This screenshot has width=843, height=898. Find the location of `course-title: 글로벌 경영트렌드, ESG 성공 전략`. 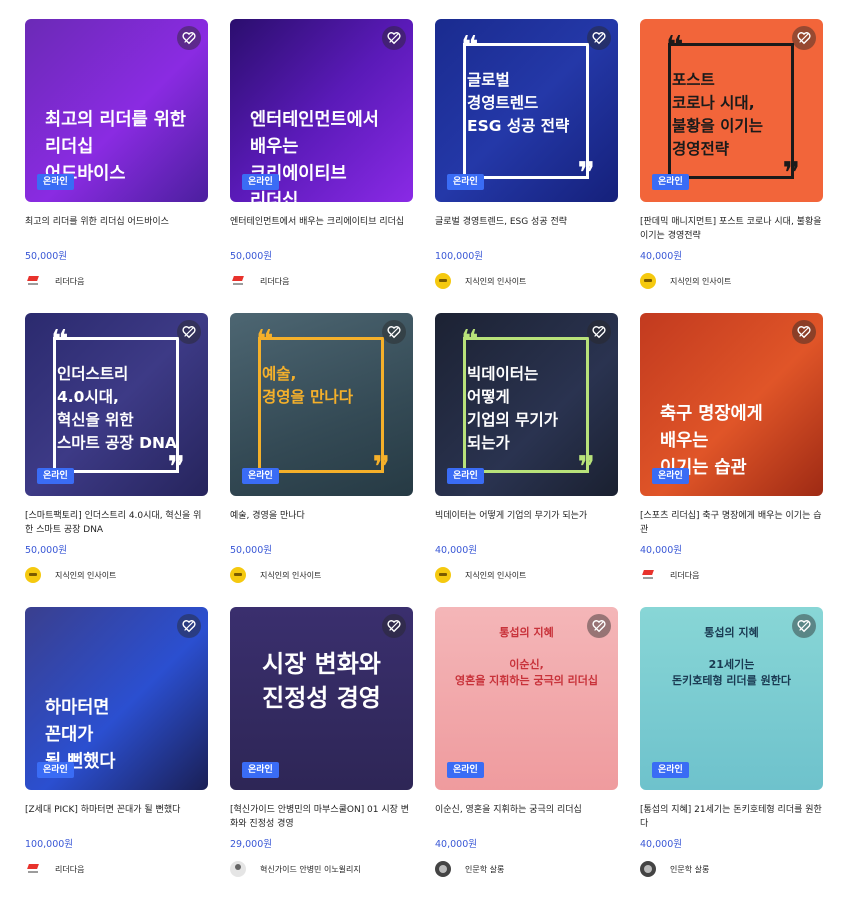

course-title: 글로벌 경영트렌드, ESG 성공 전략 is located at coordinates (526, 230).